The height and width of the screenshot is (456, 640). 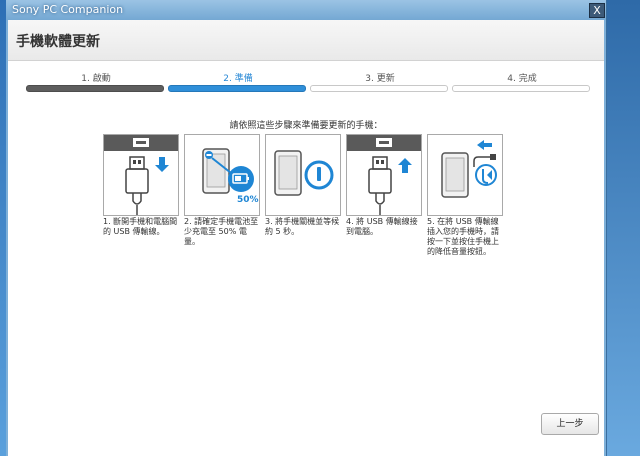 What do you see at coordinates (521, 88) in the screenshot?
I see `step-4-progress-bar` at bounding box center [521, 88].